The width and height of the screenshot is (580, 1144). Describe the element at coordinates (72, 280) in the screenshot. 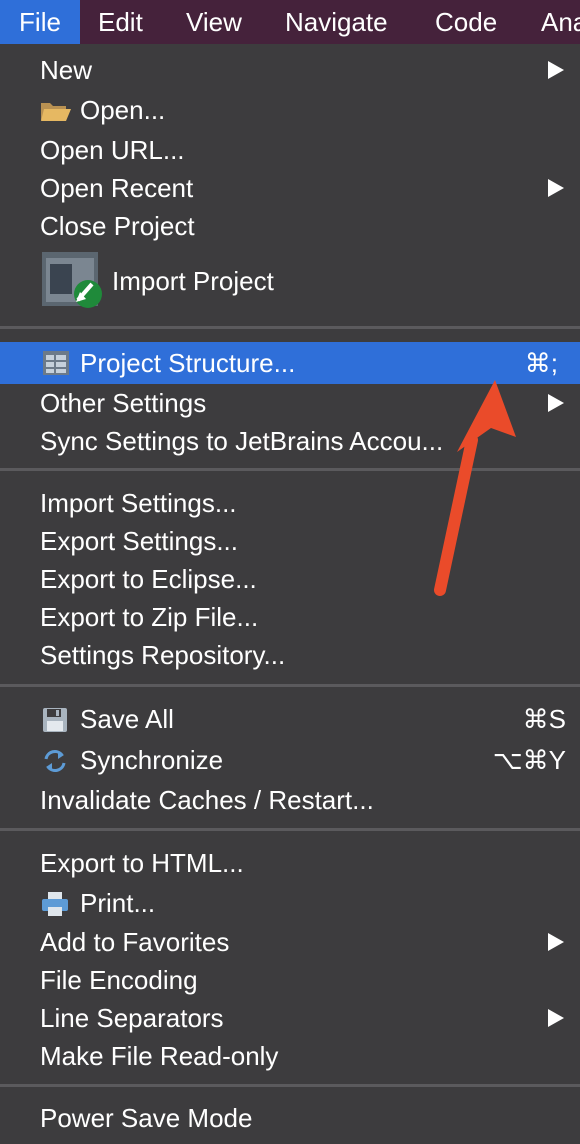

I see `import-project-icon` at that location.